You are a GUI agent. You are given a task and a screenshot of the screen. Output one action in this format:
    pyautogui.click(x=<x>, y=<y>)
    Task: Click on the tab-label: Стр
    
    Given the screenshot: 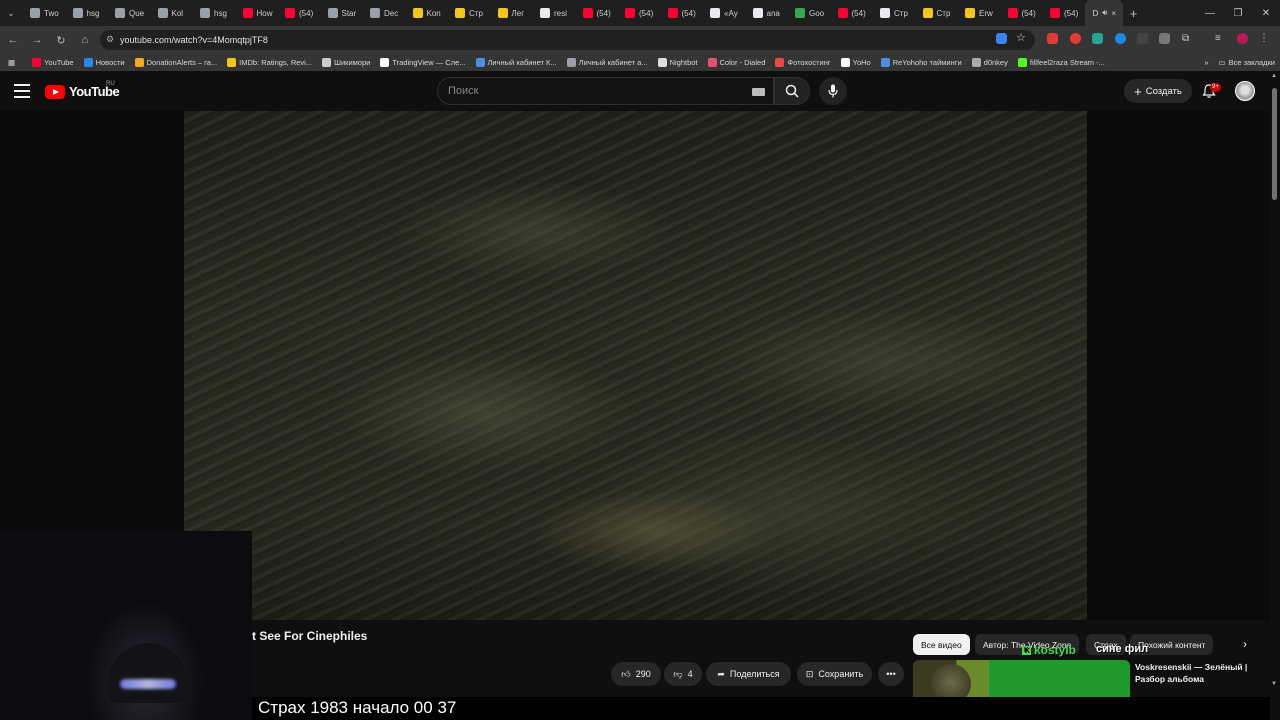 What is the action you would take?
    pyautogui.click(x=901, y=13)
    